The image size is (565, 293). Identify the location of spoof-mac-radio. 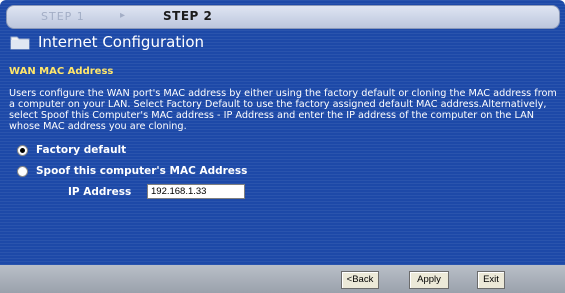
(22, 171).